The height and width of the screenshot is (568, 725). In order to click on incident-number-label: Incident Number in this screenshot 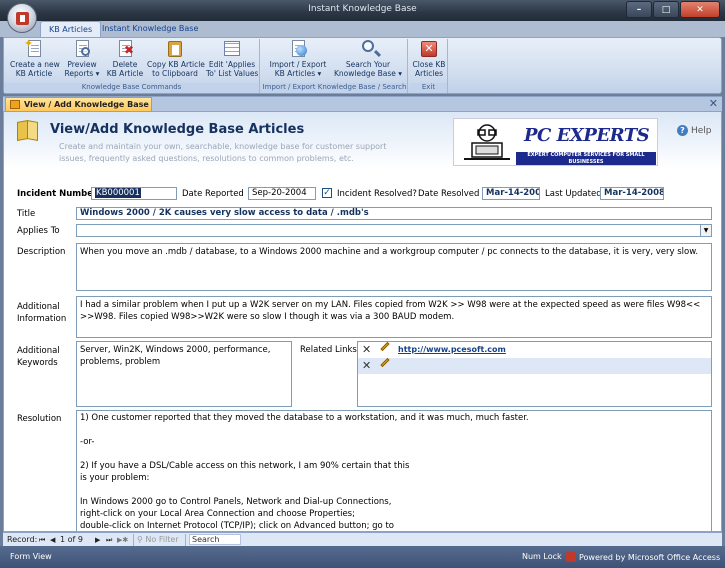, I will do `click(57, 194)`.